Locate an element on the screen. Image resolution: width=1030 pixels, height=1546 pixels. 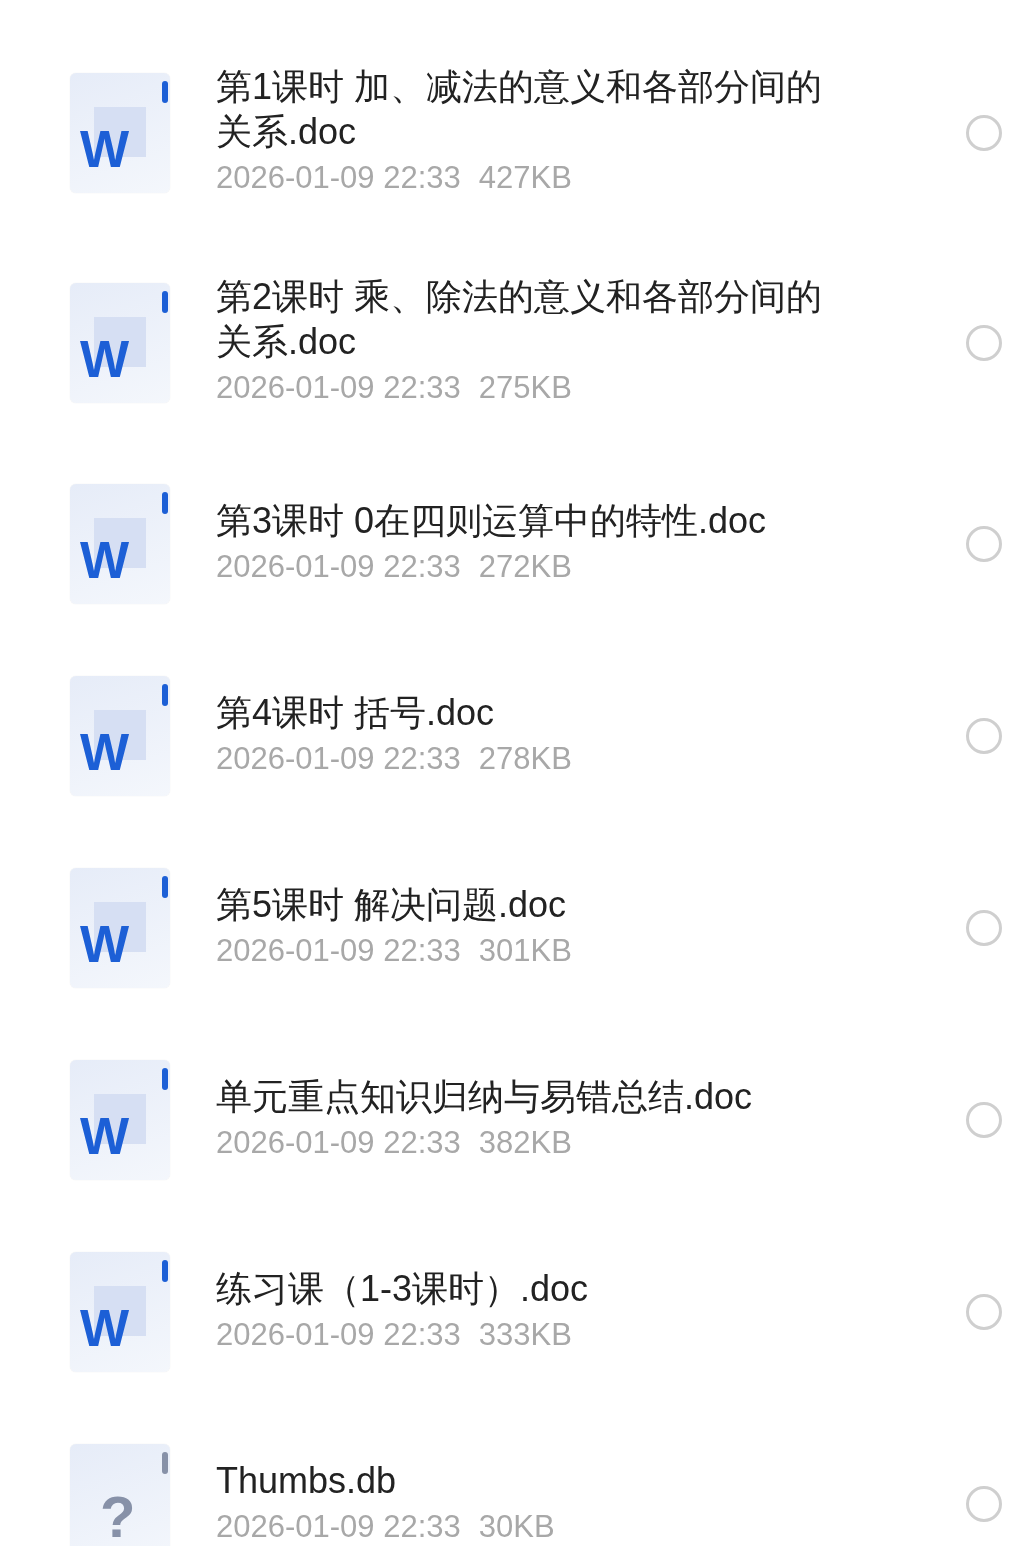
file-size: 301KB is located at coordinates (525, 950).